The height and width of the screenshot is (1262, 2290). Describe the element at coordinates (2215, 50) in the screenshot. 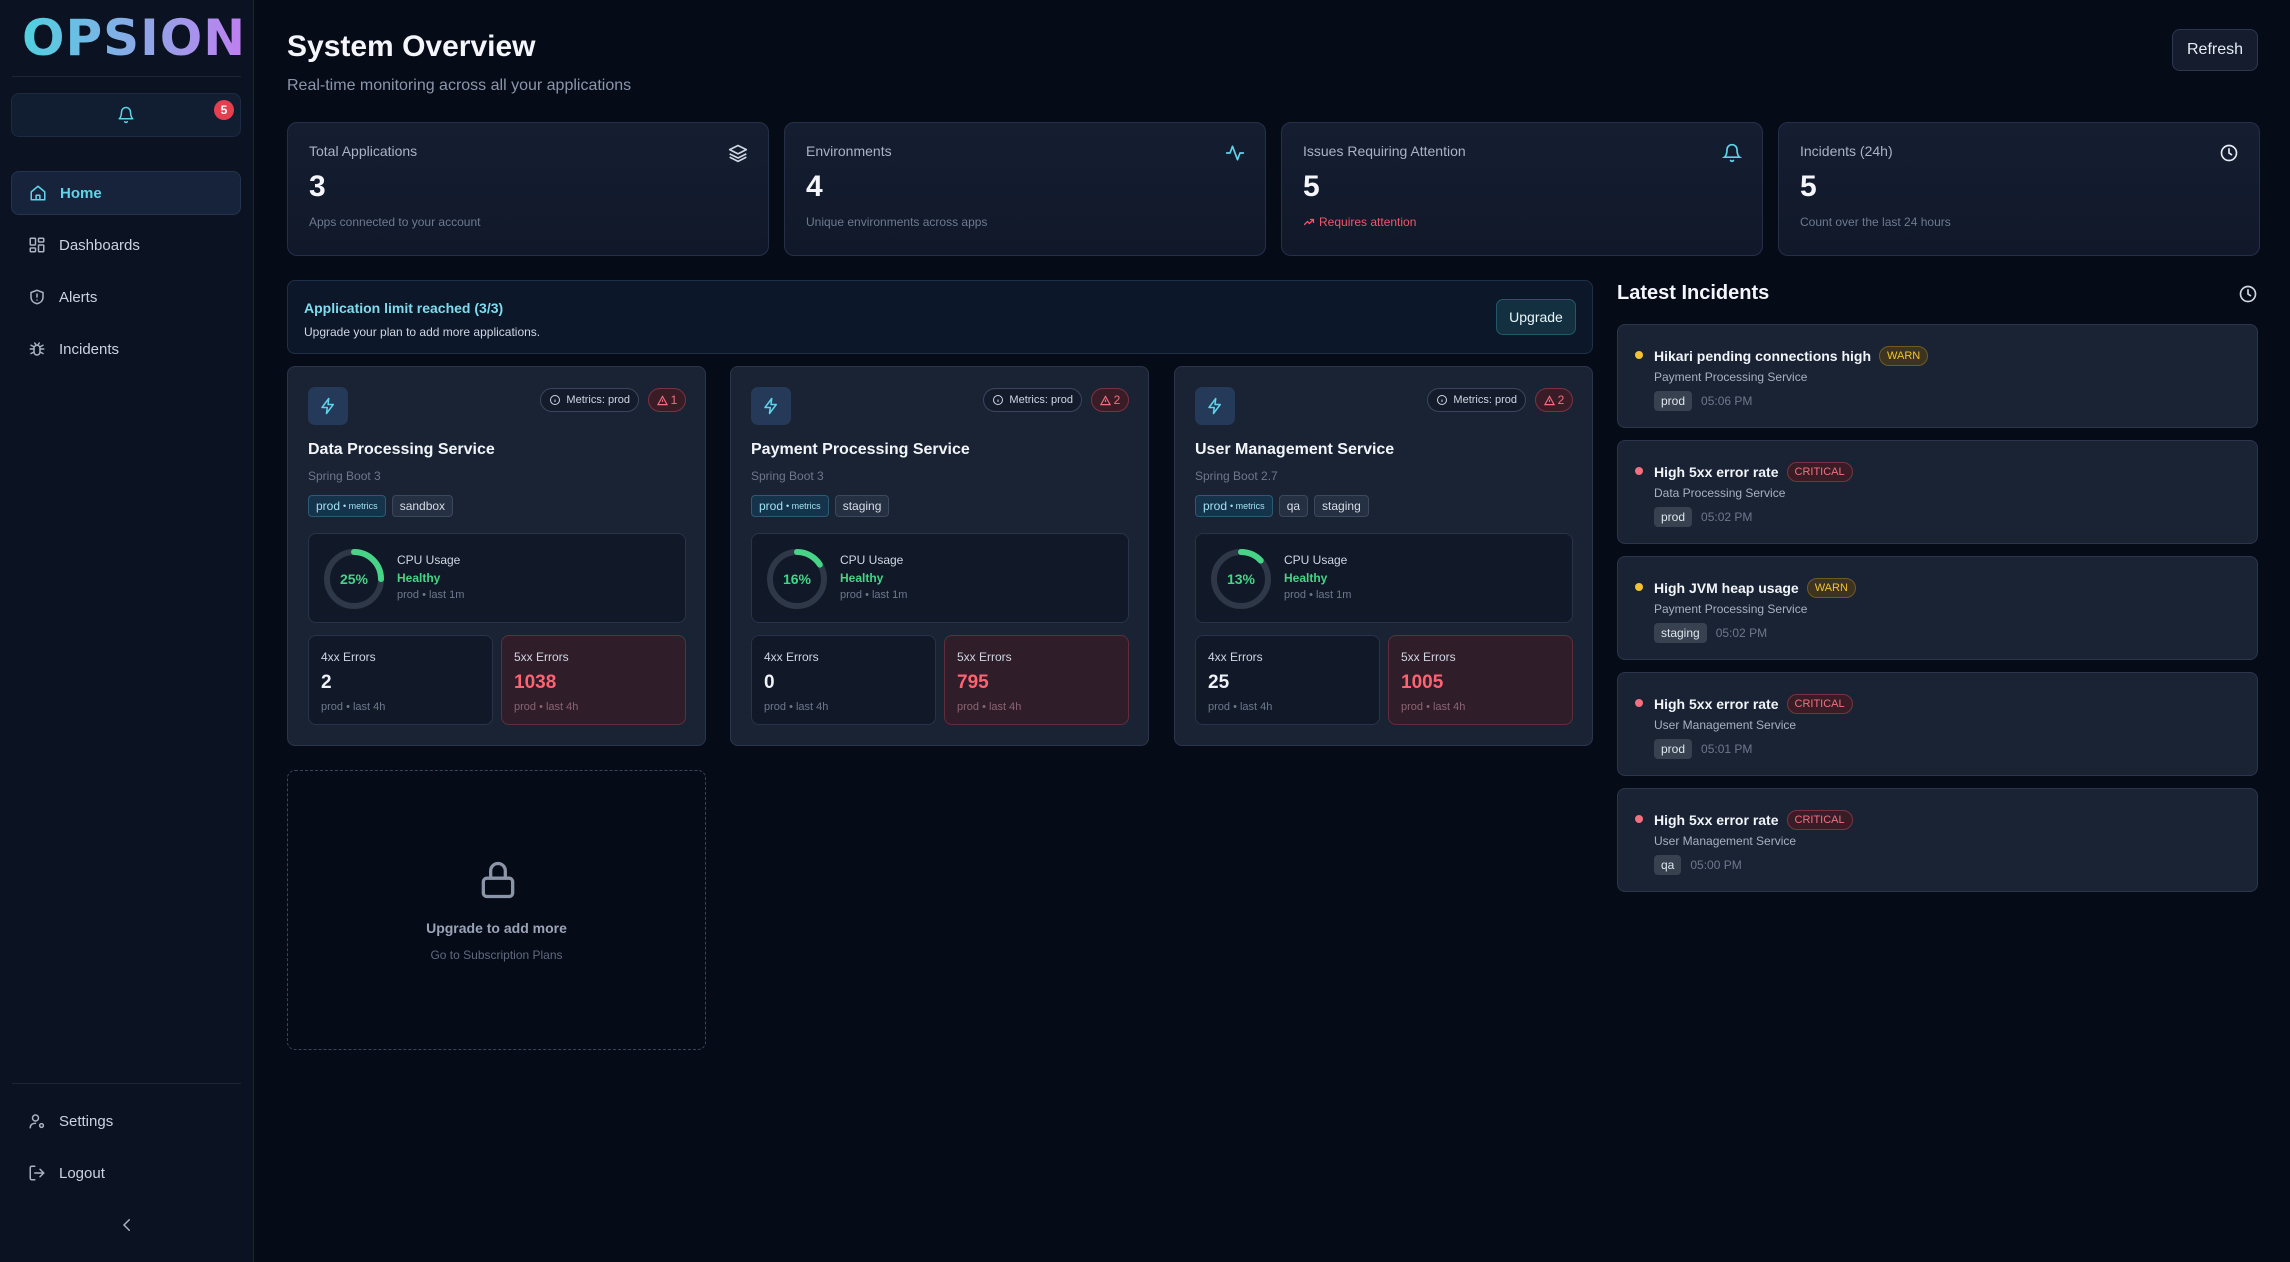

I see `refresh-button: Refresh` at that location.